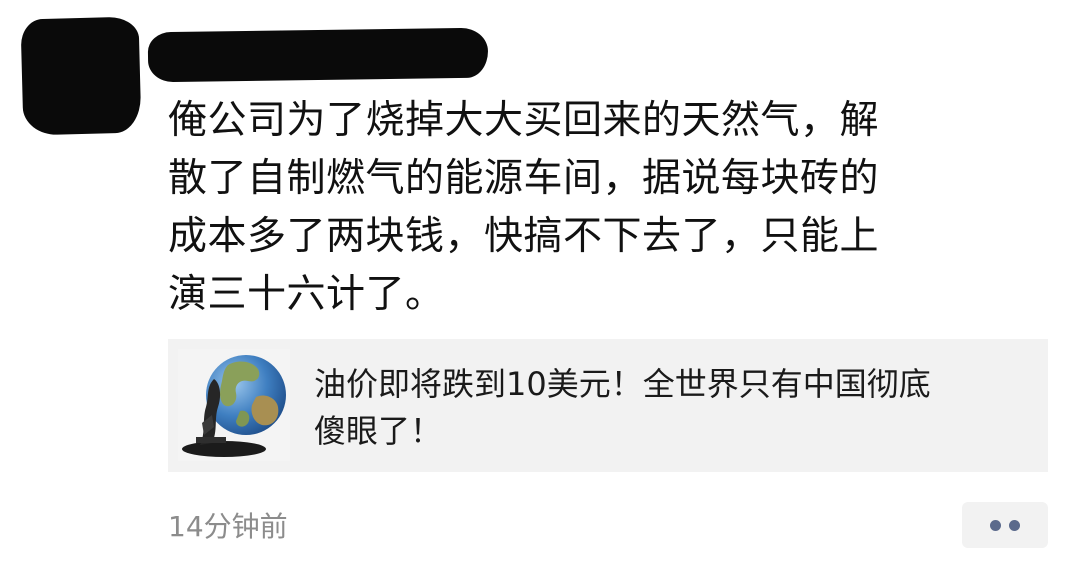  I want to click on avatar-redacted, so click(81, 76).